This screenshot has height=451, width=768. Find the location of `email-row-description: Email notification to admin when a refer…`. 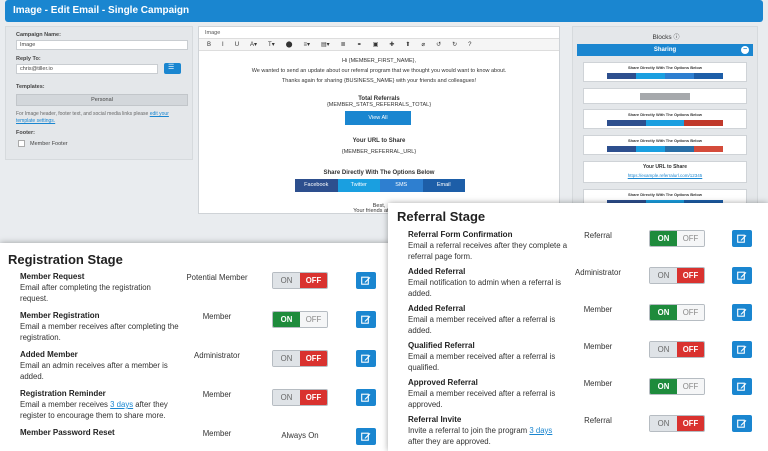

email-row-description: Email notification to admin when a refer… is located at coordinates (484, 288).